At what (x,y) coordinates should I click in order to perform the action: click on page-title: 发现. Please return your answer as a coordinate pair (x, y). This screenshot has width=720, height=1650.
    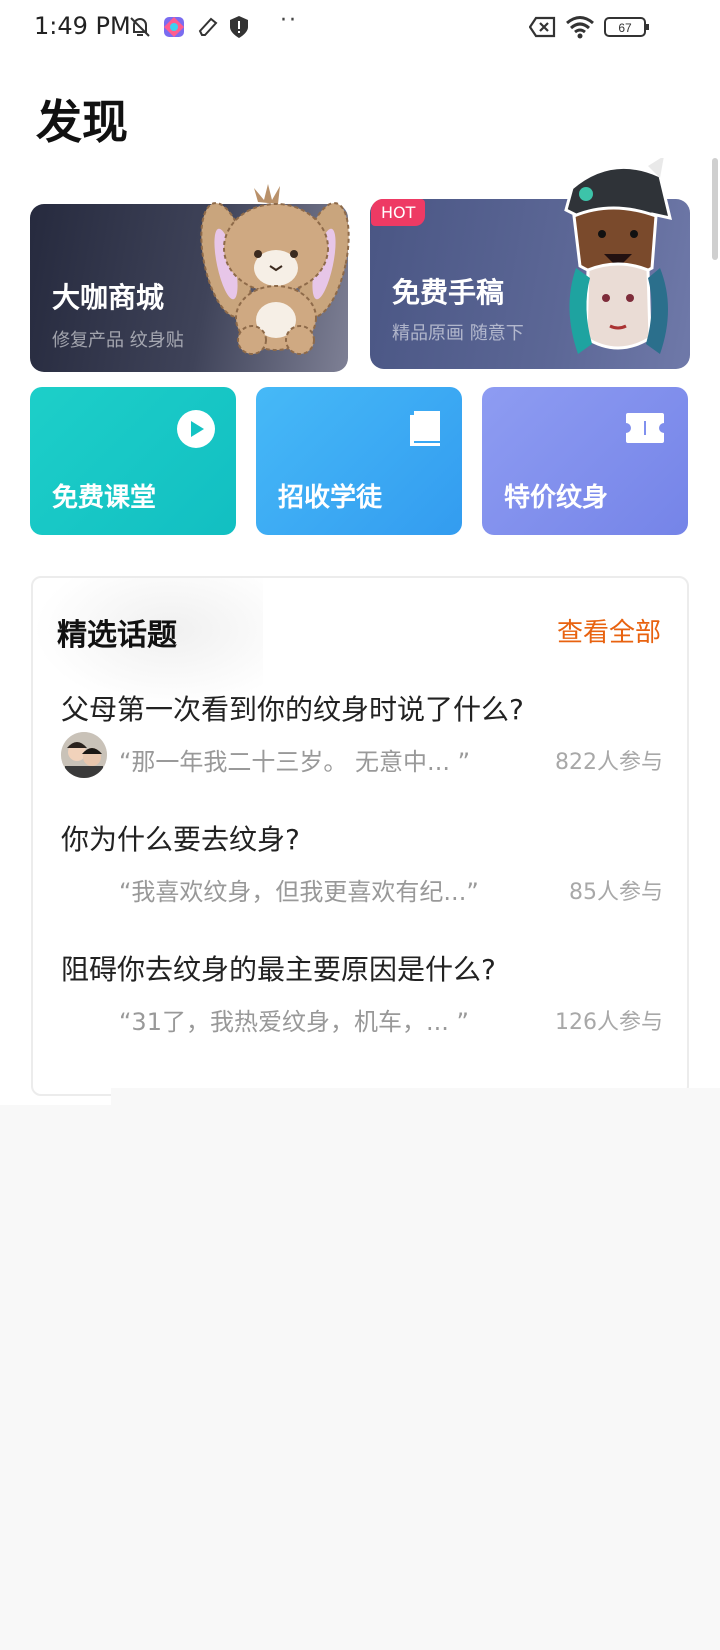
    Looking at the image, I should click on (82, 122).